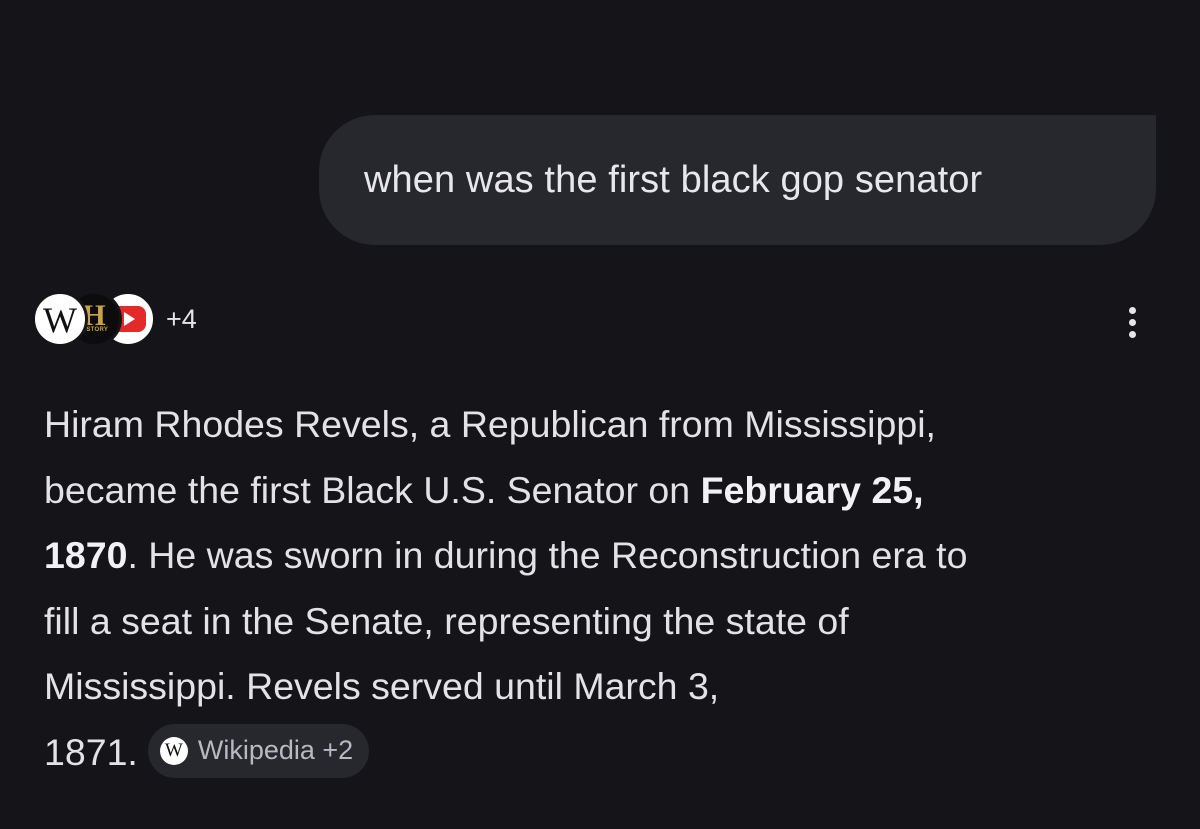 The height and width of the screenshot is (829, 1200). What do you see at coordinates (114, 319) in the screenshot?
I see `sources-row: W H HISTORY +4` at bounding box center [114, 319].